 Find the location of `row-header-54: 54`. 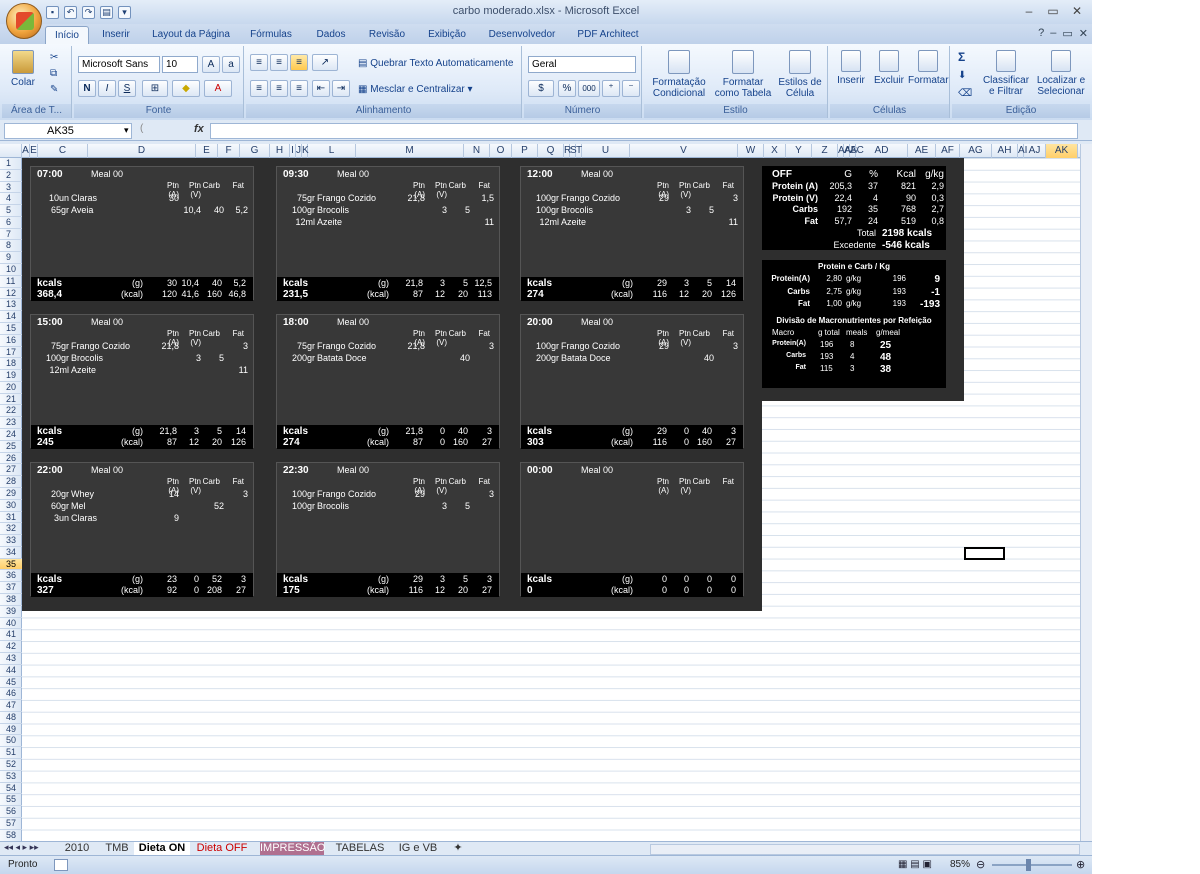

row-header-54: 54 is located at coordinates (11, 789).